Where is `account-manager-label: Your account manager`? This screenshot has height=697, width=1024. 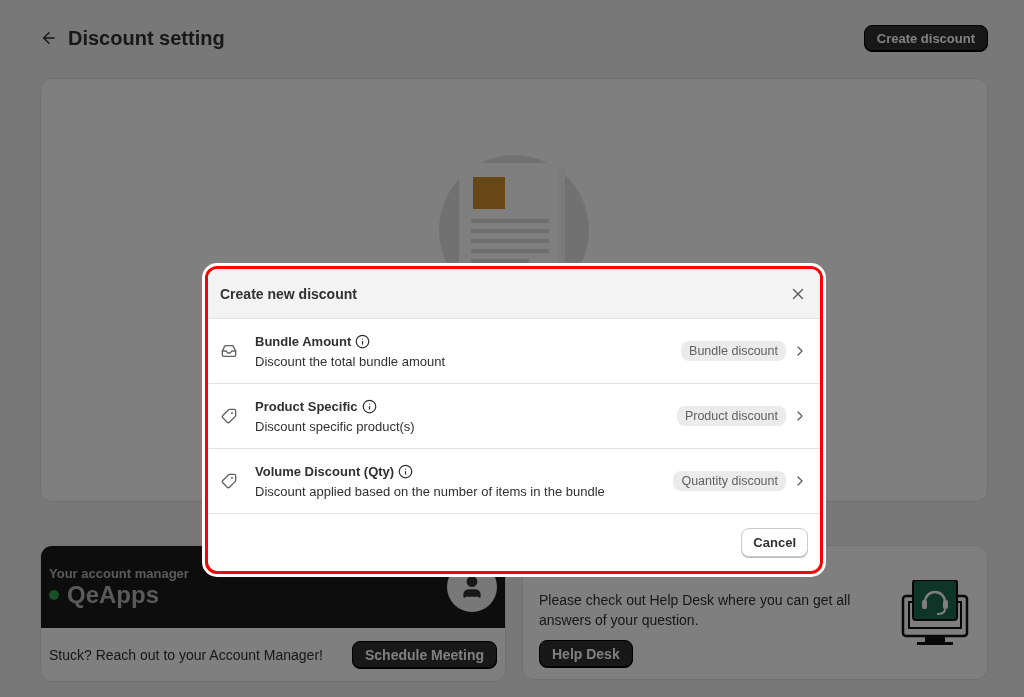
account-manager-label: Your account manager is located at coordinates (119, 573).